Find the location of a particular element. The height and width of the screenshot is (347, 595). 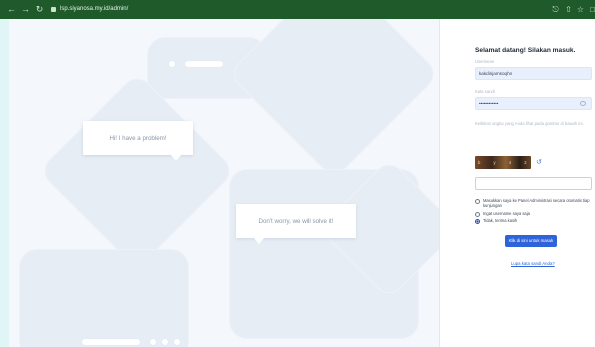

radio-none is located at coordinates (477, 221).